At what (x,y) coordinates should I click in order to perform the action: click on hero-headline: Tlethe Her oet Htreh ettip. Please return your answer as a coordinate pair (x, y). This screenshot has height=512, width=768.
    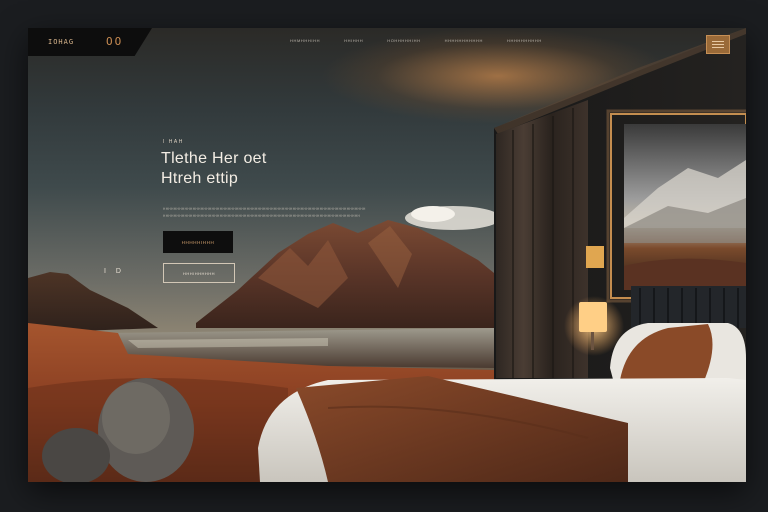
    Looking at the image, I should click on (246, 169).